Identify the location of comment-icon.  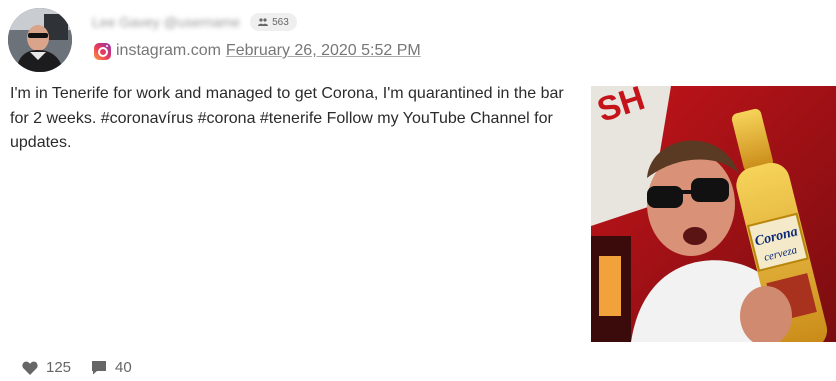
(99, 368).